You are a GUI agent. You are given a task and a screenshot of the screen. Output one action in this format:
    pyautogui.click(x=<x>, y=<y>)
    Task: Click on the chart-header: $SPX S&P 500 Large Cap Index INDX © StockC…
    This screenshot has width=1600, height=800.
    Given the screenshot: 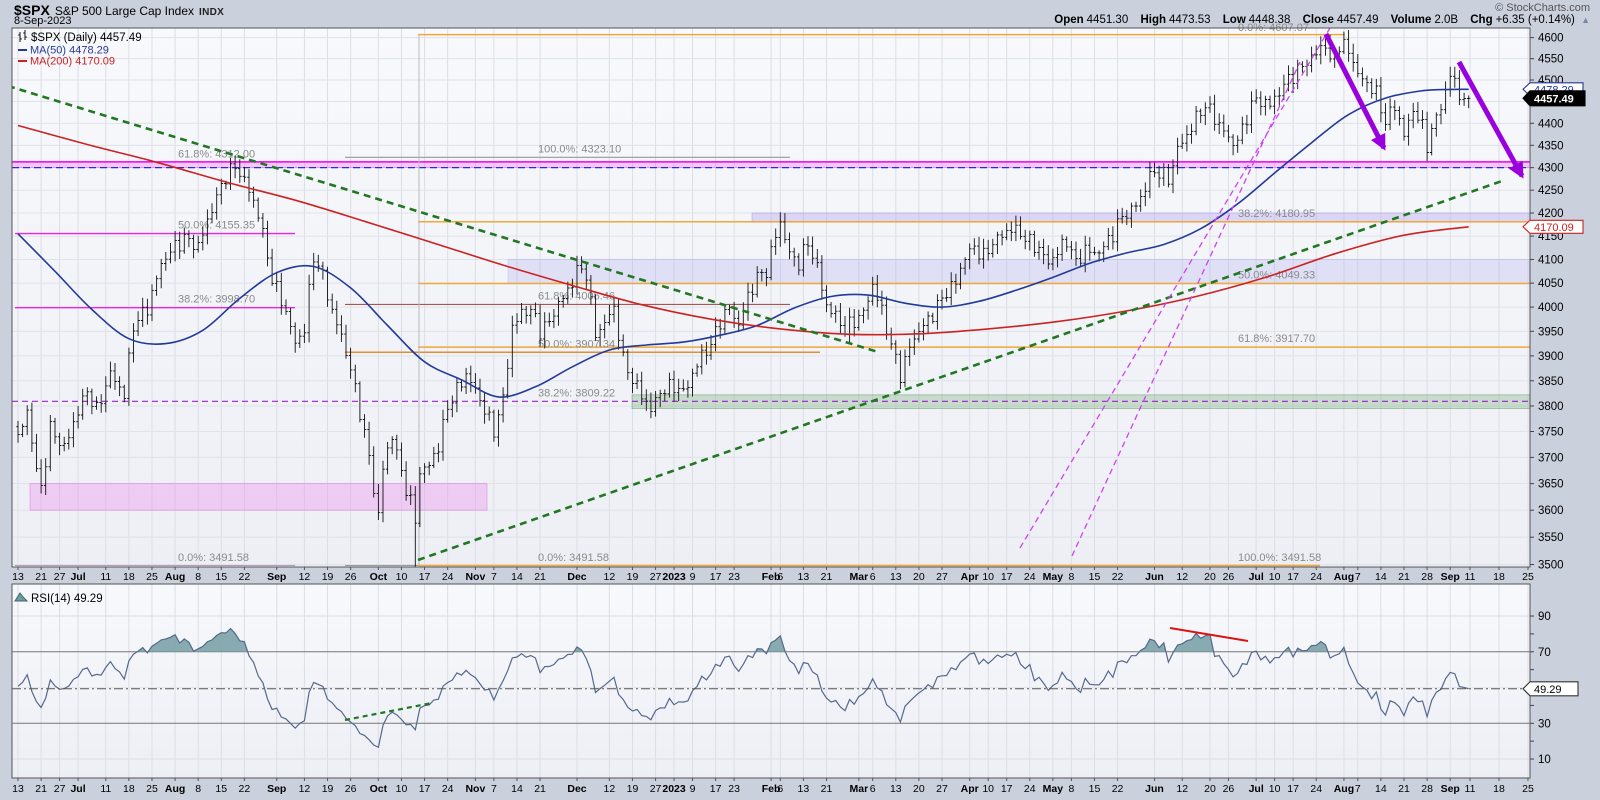 What is the action you would take?
    pyautogui.click(x=800, y=13)
    